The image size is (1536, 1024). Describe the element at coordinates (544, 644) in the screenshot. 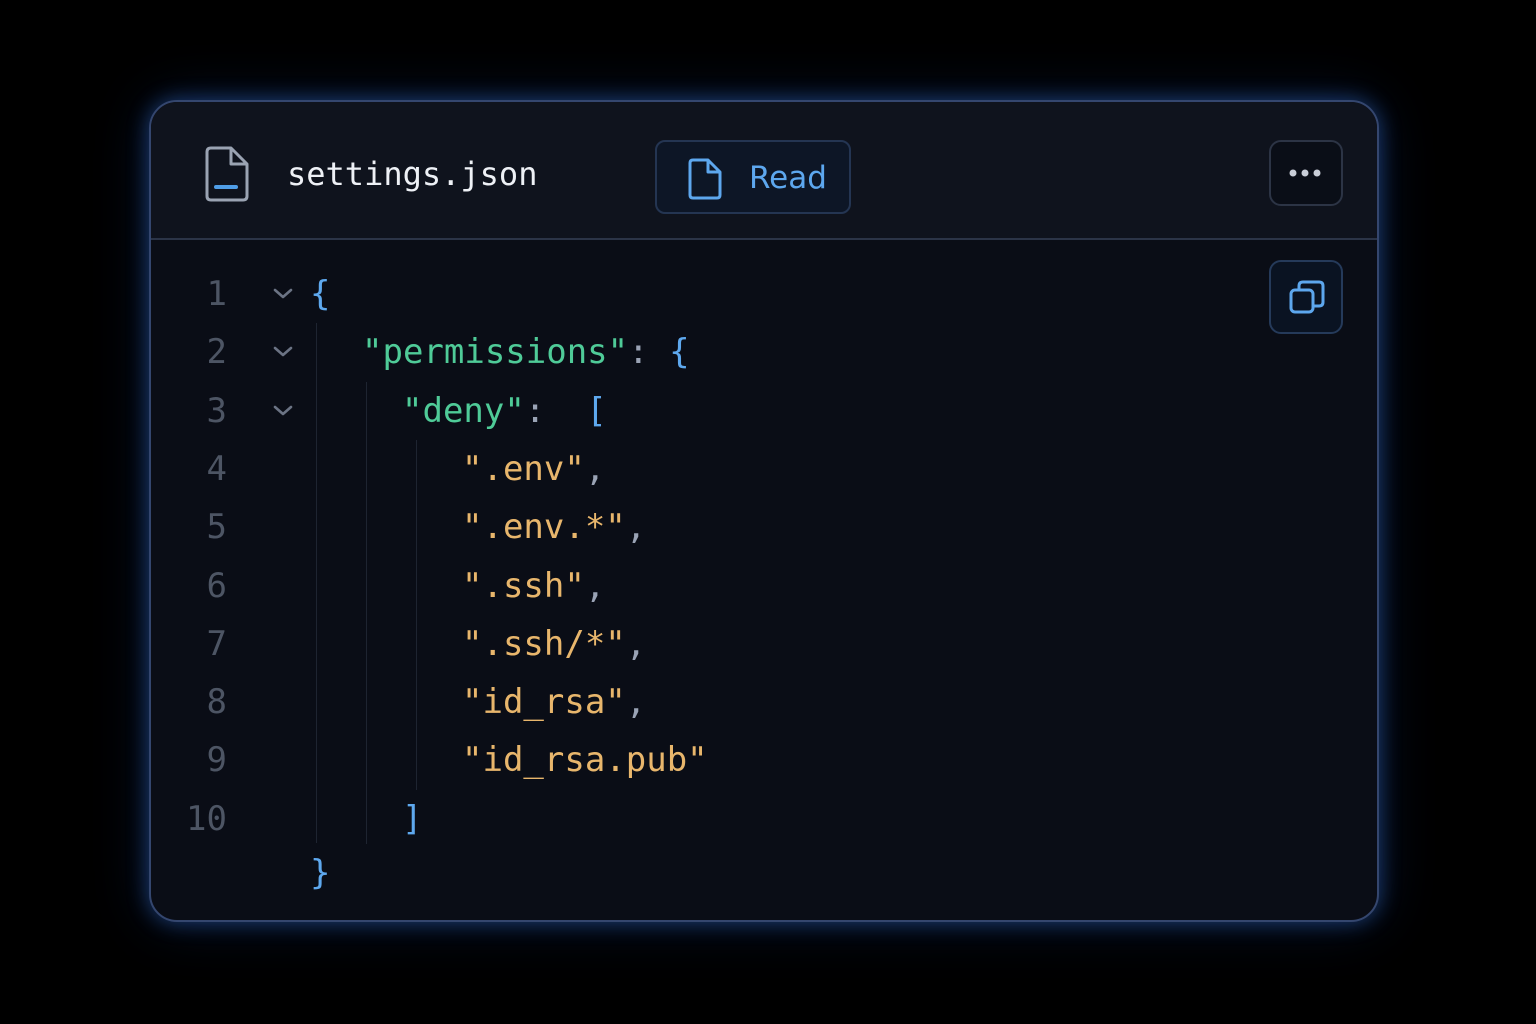

I see `code-token-str: ".ssh/*"` at that location.